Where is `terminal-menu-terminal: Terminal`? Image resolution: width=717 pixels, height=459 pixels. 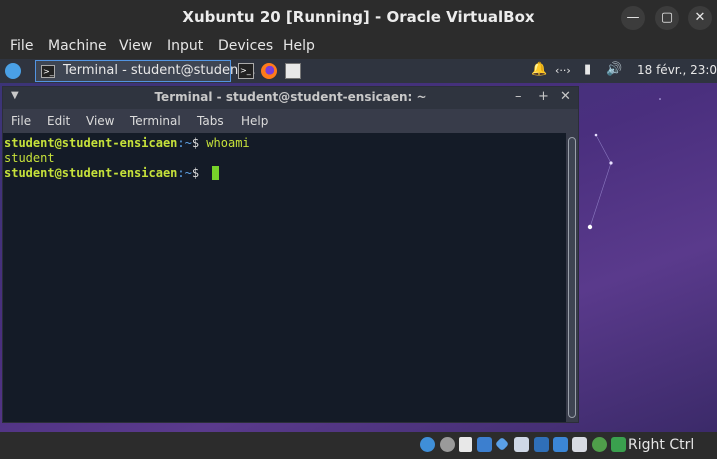 terminal-menu-terminal: Terminal is located at coordinates (155, 121).